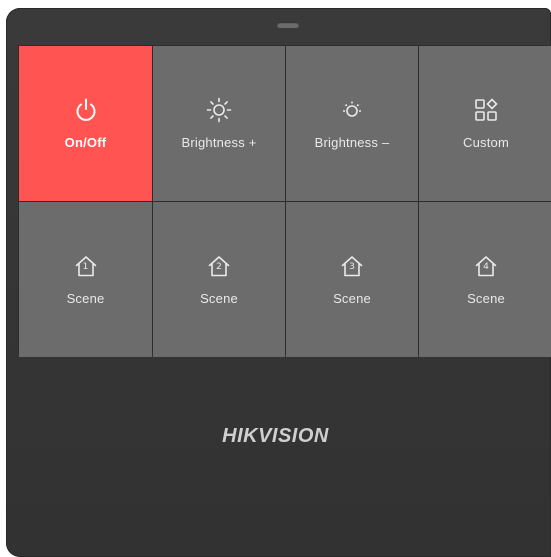 This screenshot has height=557, width=551. I want to click on brightness-up-button: Brightness +, so click(219, 123).